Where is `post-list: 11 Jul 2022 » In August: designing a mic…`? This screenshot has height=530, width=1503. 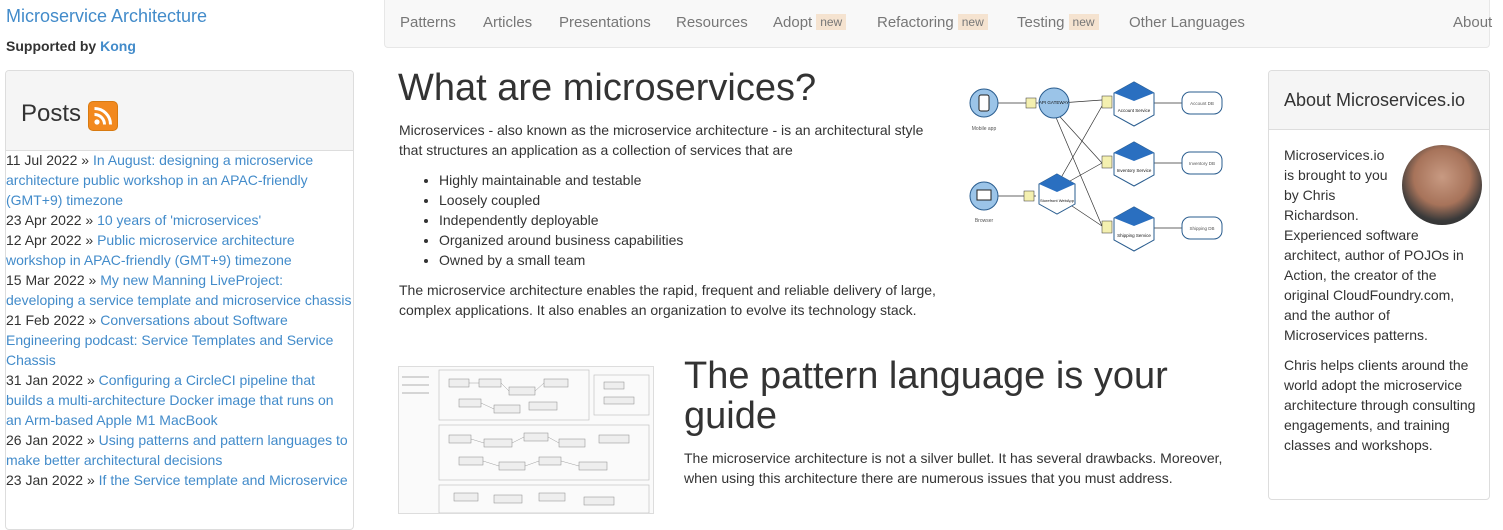
post-list: 11 Jul 2022 » In August: designing a mic… is located at coordinates (179, 320).